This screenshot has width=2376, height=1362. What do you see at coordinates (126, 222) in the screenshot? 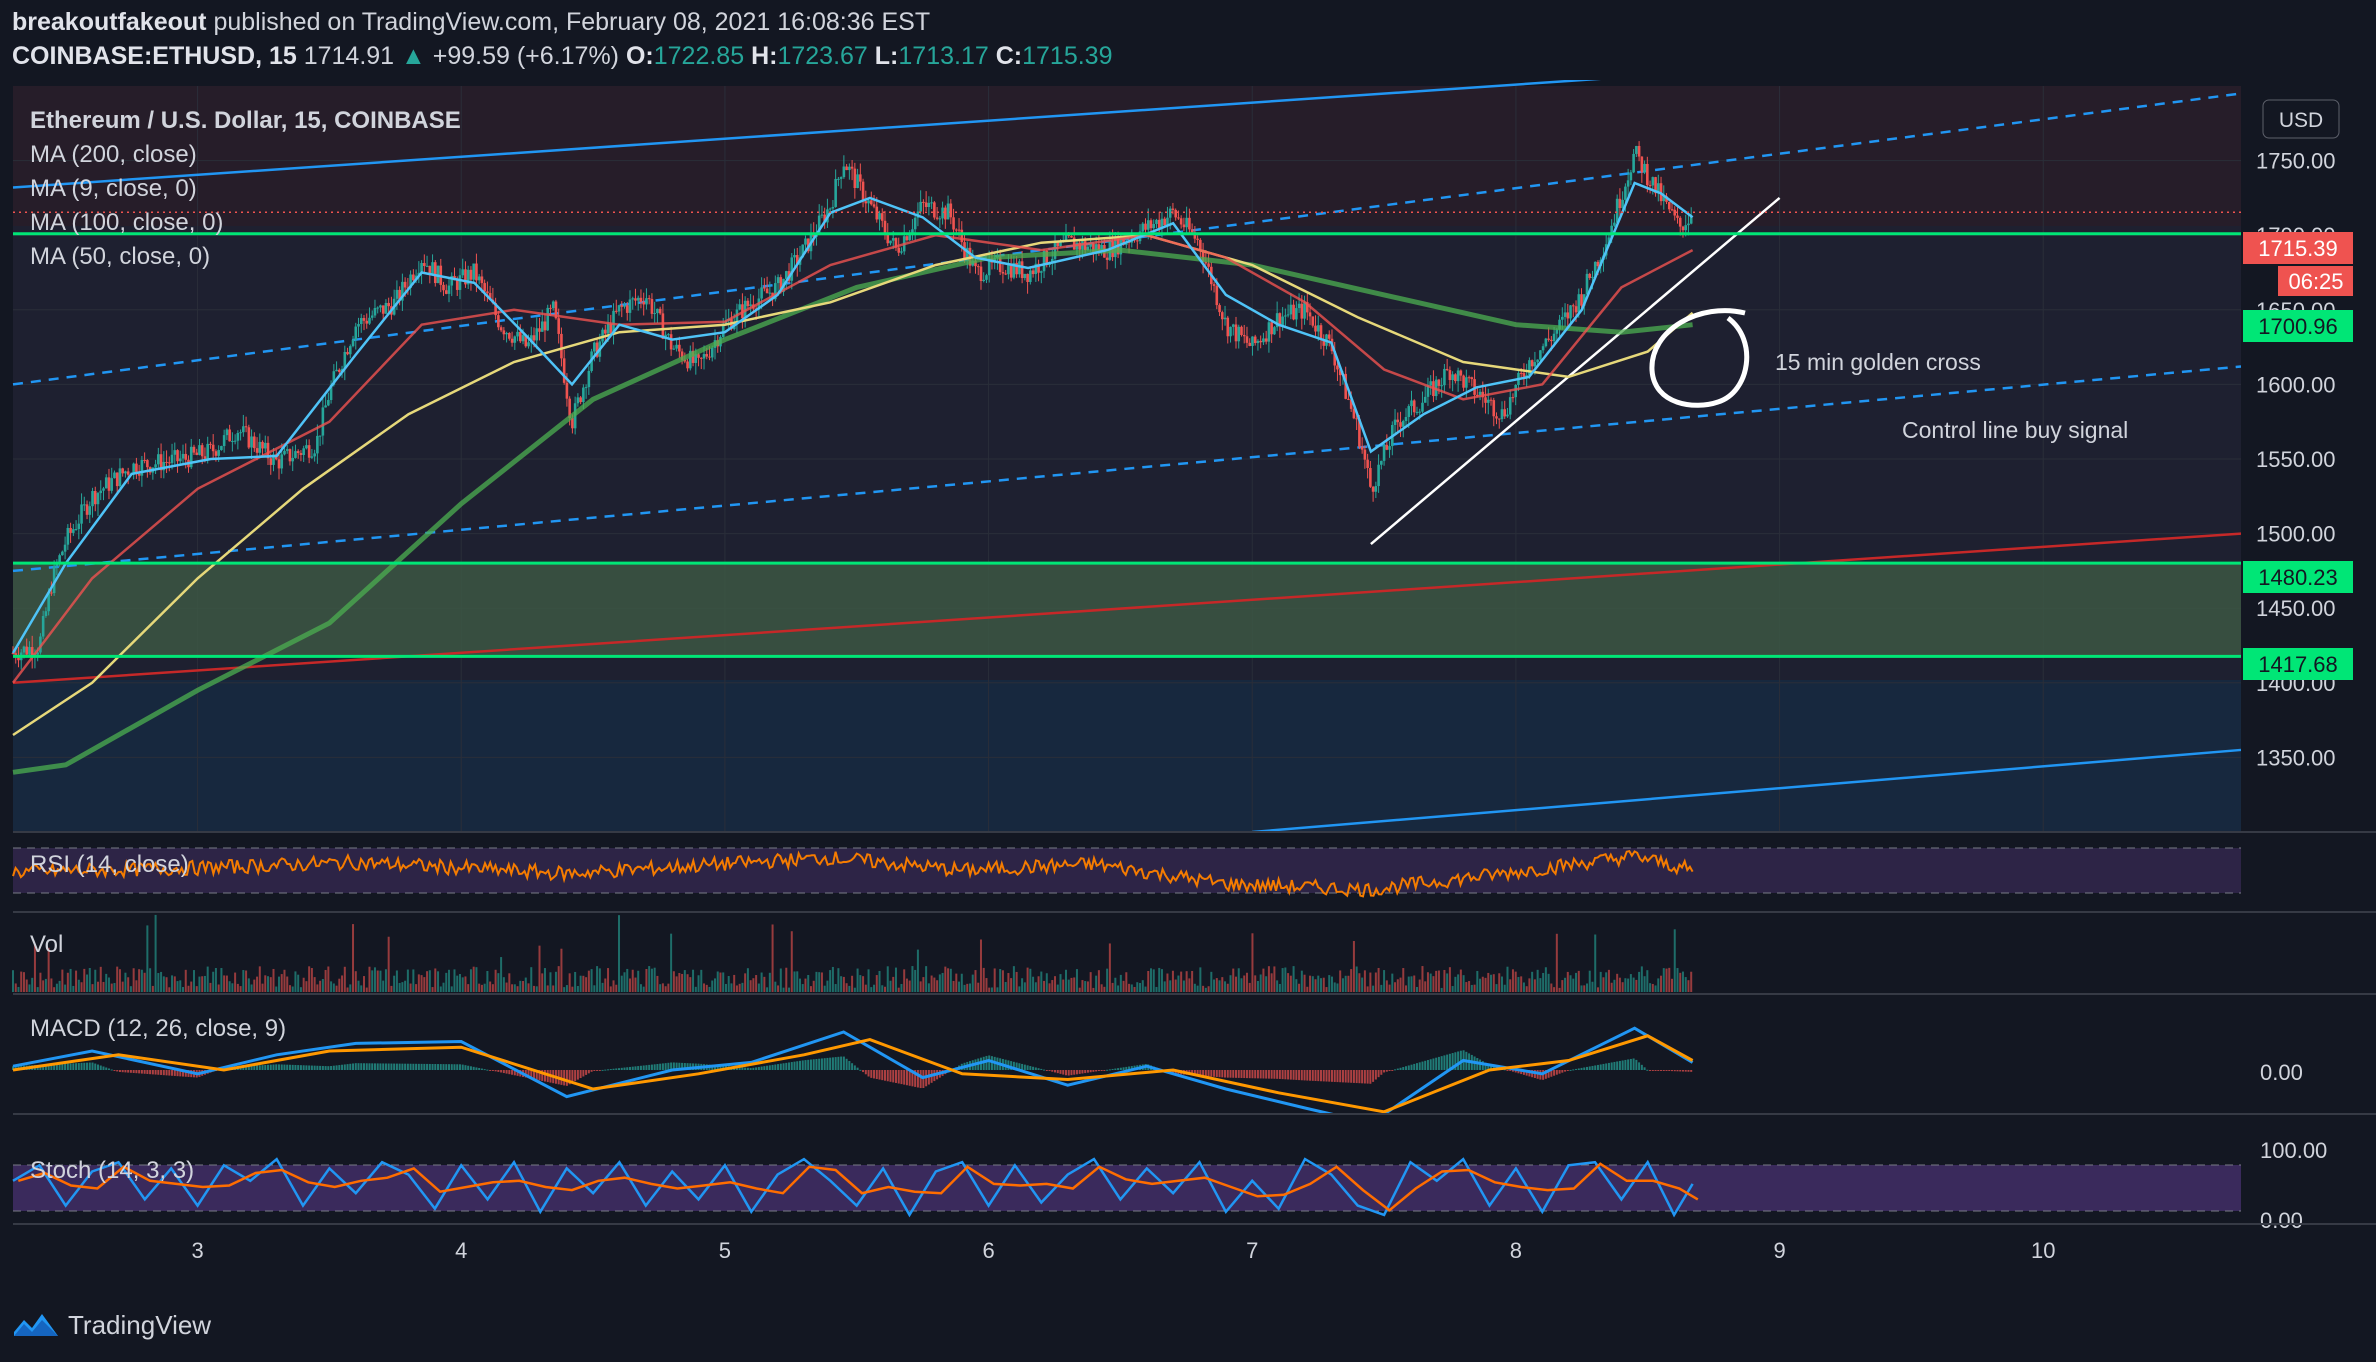
I see `legend-ma100: MA (100, close, 0)` at bounding box center [126, 222].